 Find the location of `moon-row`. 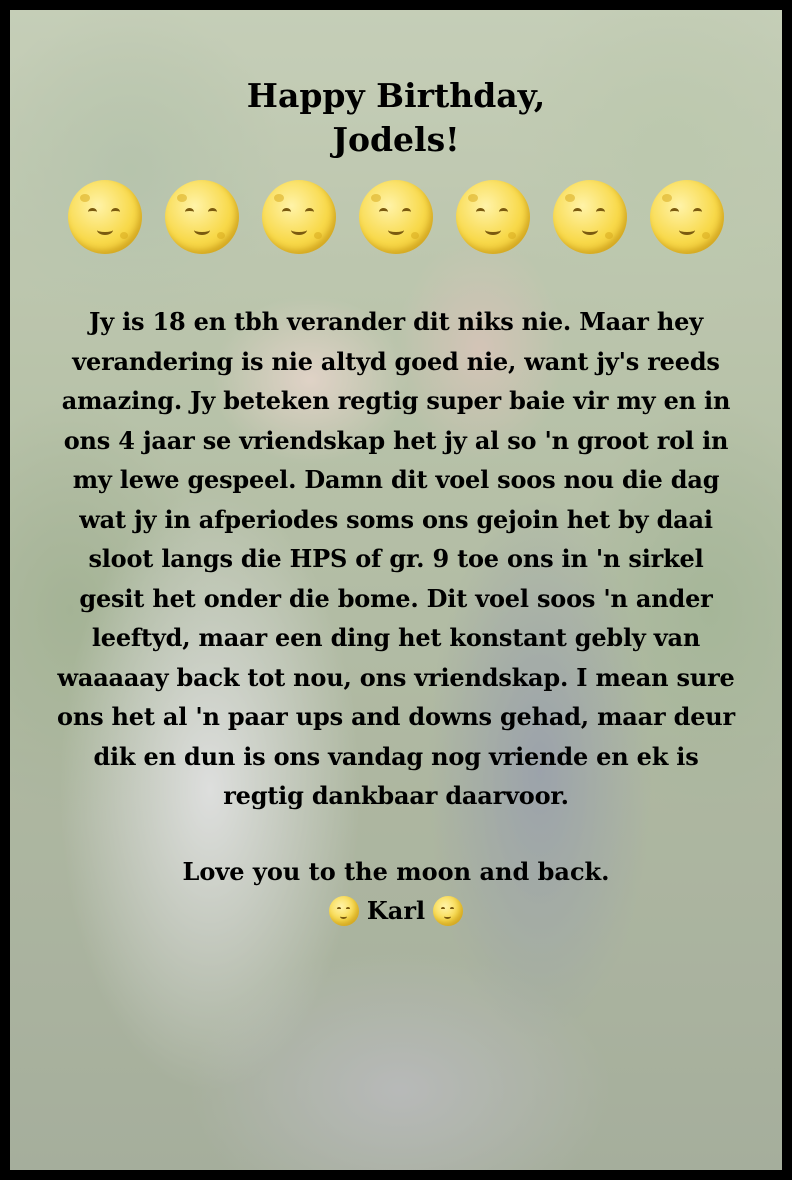

moon-row is located at coordinates (396, 217).